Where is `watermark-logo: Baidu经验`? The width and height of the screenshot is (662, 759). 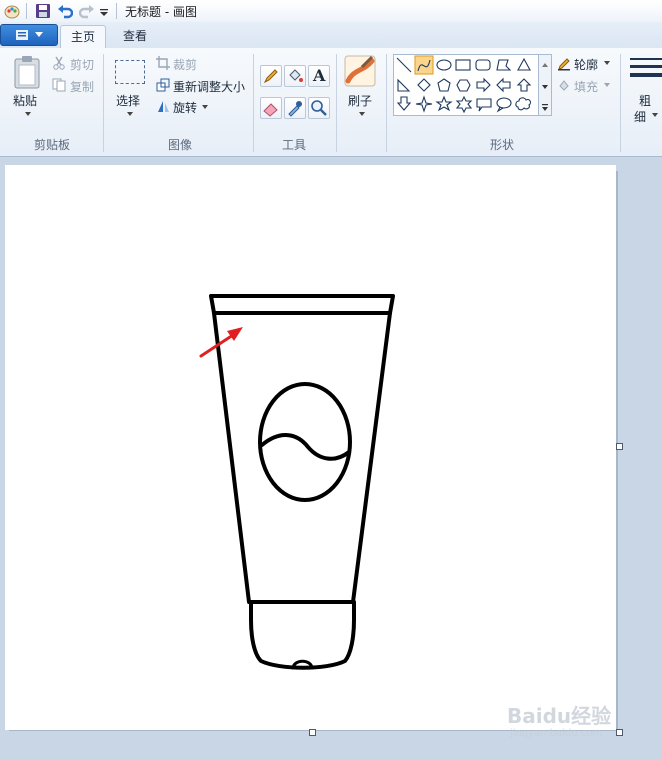 watermark-logo: Baidu经验 is located at coordinates (559, 716).